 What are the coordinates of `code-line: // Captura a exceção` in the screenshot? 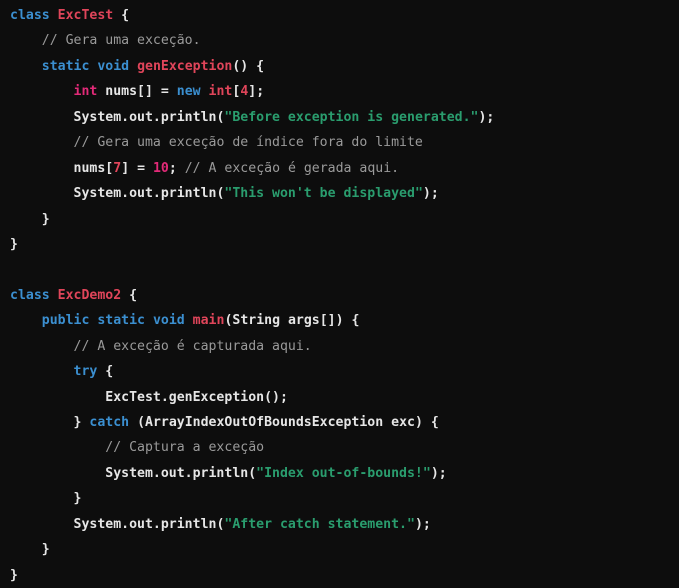 It's located at (344, 447).